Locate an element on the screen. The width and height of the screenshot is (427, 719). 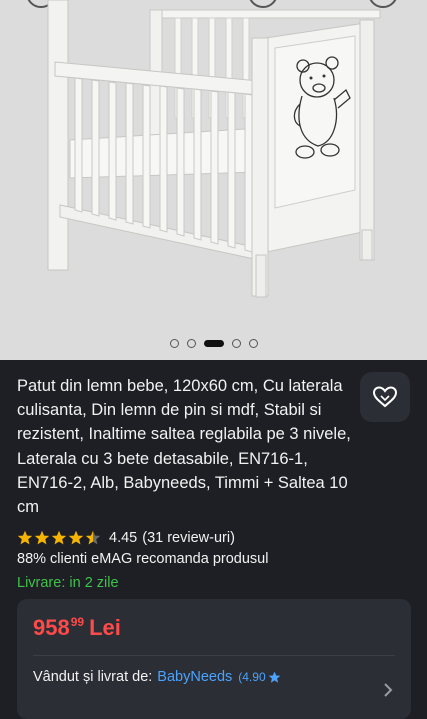
rating-value: 4.45 is located at coordinates (123, 538).